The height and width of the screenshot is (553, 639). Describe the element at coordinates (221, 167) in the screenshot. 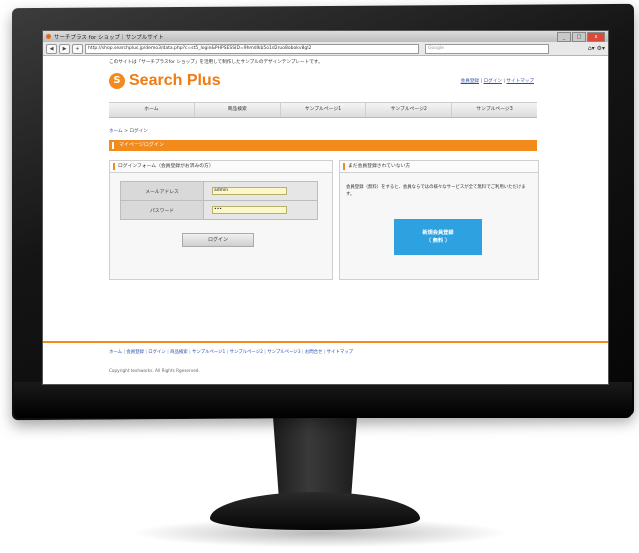

I see `login-panel-heading: ログインフォーム（会員登録がお済みの方）` at that location.